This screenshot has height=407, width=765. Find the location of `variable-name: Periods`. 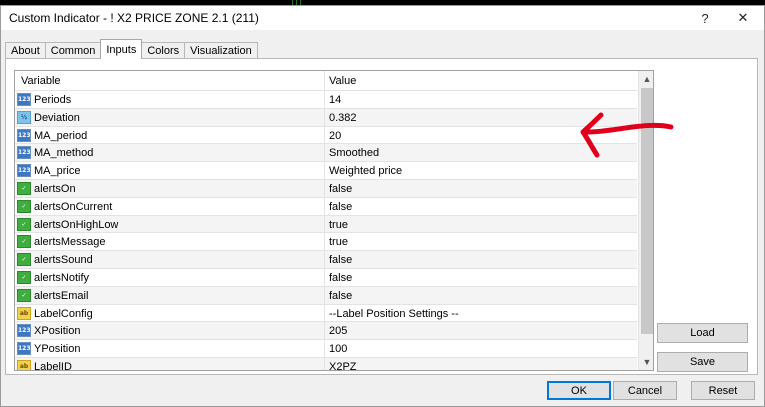

variable-name: Periods is located at coordinates (53, 100).